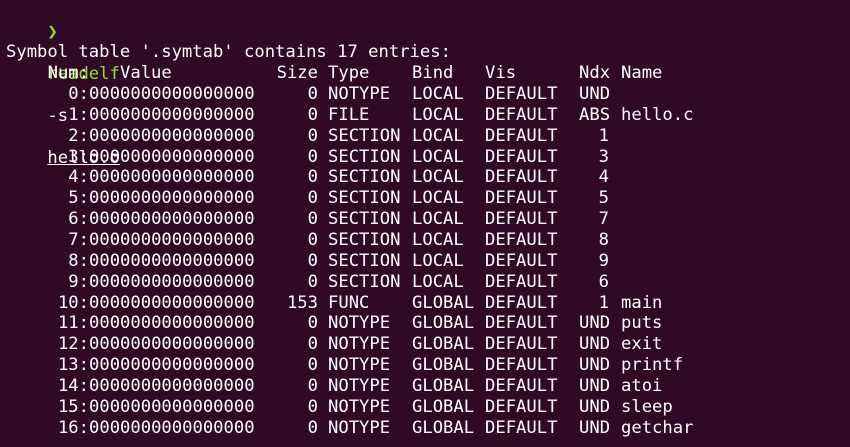  I want to click on cell-ndx: 7, so click(603, 219).